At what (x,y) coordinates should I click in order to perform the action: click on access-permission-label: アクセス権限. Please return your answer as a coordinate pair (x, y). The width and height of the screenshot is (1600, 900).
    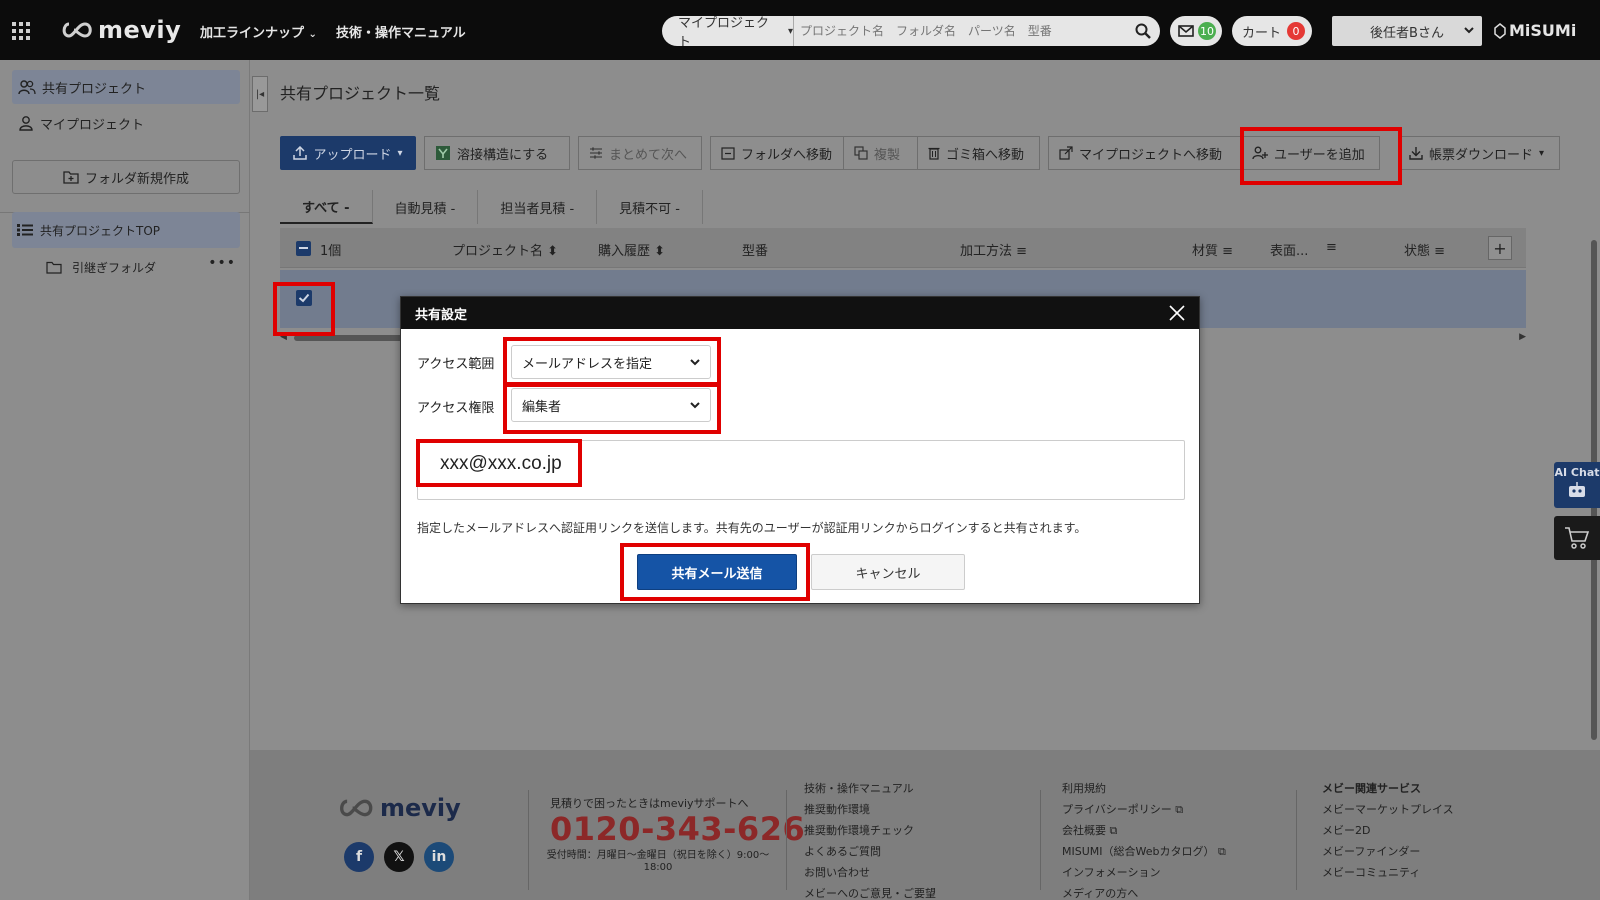
    Looking at the image, I should click on (456, 408).